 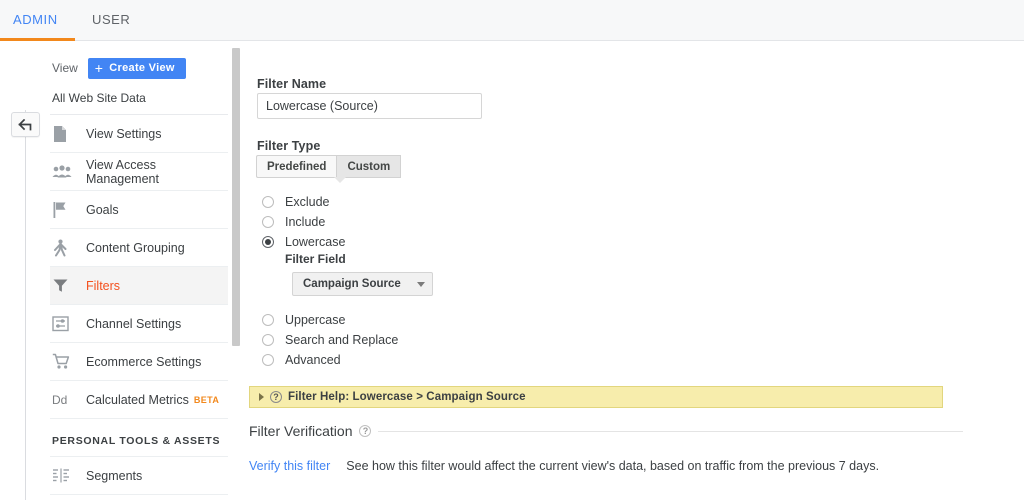 I want to click on filter-type-radio-group-bottom: Uppercase Search and Replace Advanced, so click(x=323, y=340).